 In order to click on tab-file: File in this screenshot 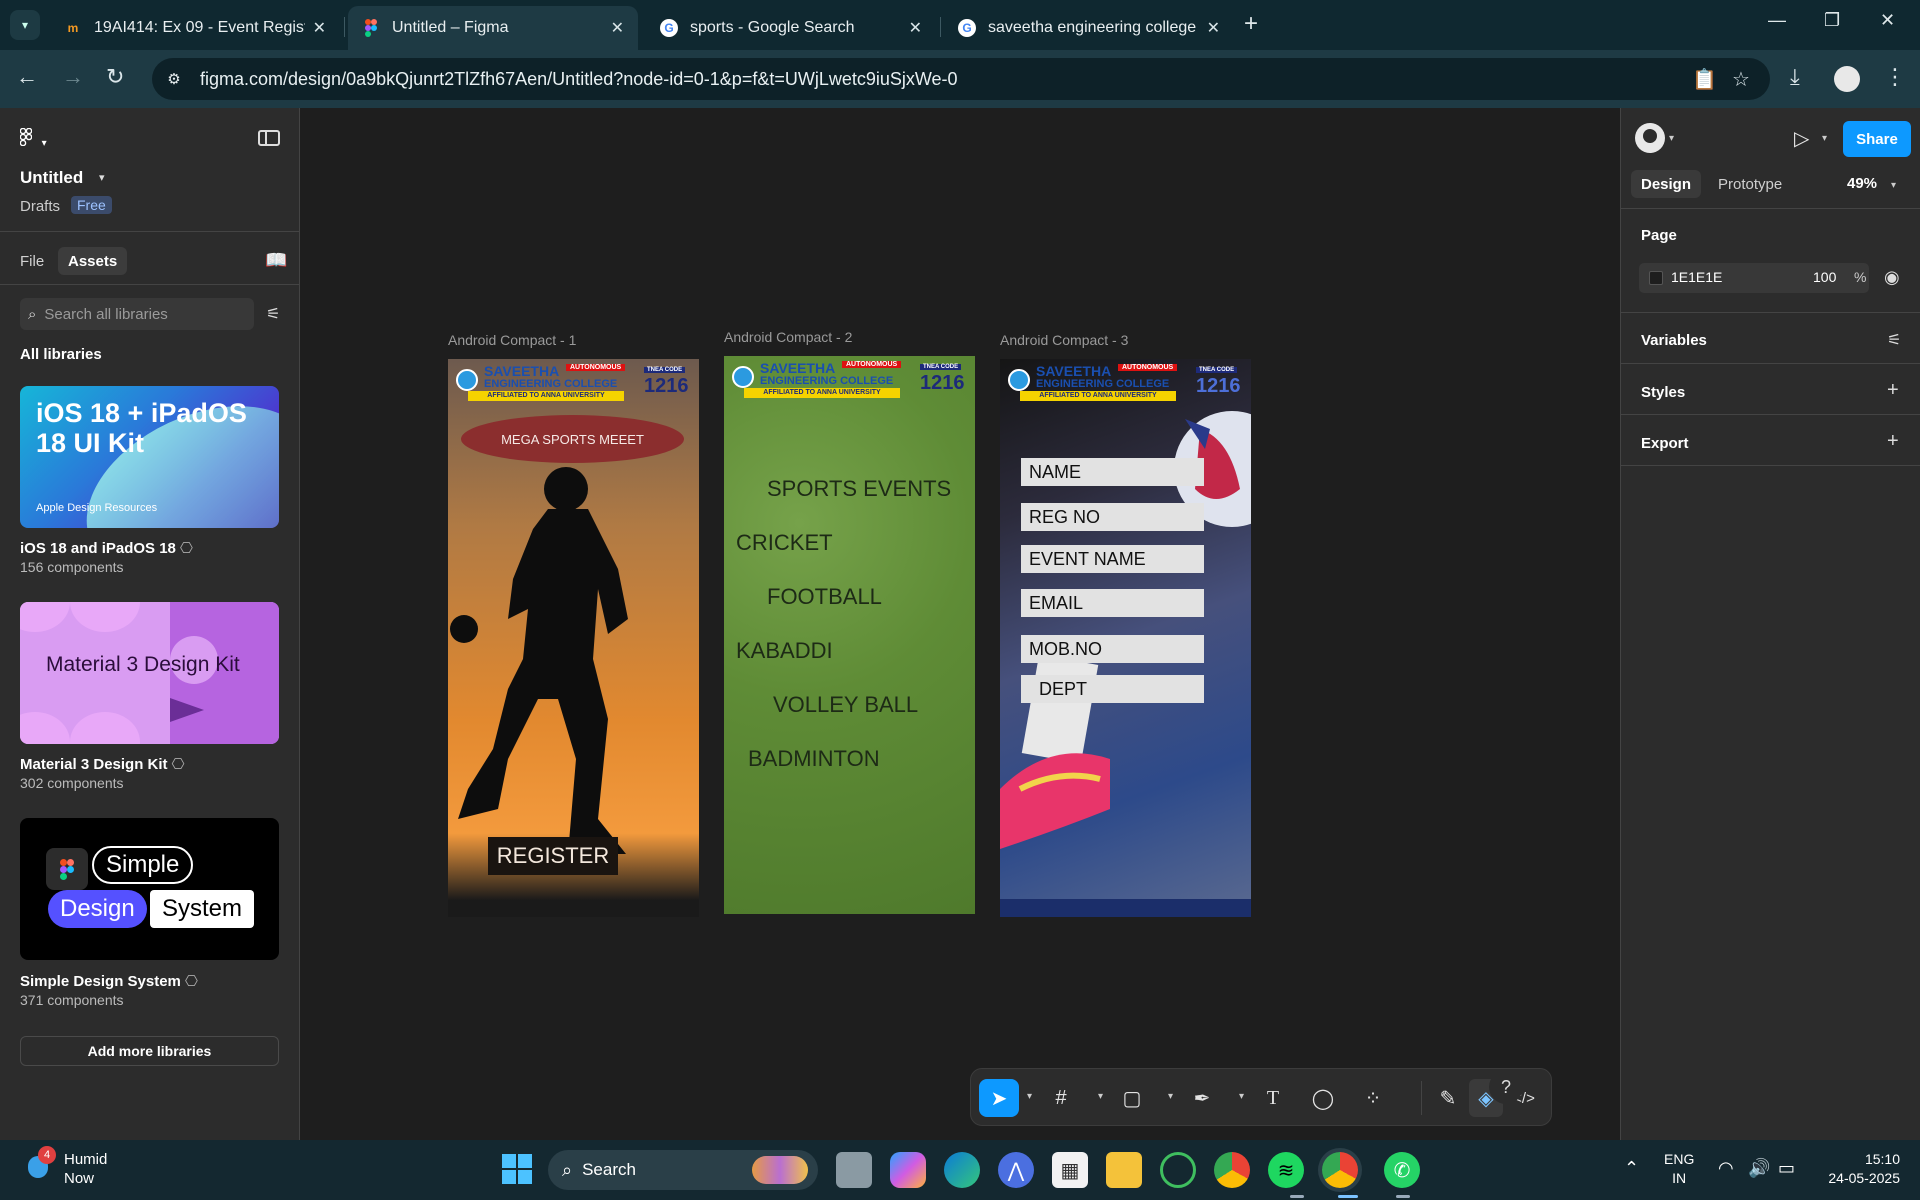, I will do `click(32, 261)`.